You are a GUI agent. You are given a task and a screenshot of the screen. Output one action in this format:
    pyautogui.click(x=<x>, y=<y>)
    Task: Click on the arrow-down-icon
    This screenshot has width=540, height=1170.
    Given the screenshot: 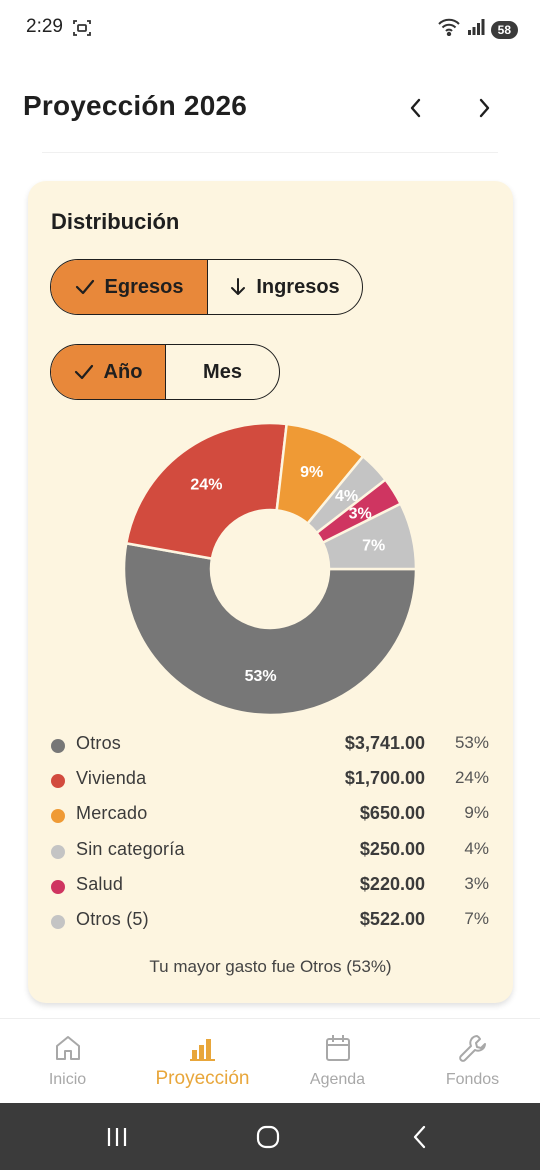 What is the action you would take?
    pyautogui.click(x=238, y=286)
    